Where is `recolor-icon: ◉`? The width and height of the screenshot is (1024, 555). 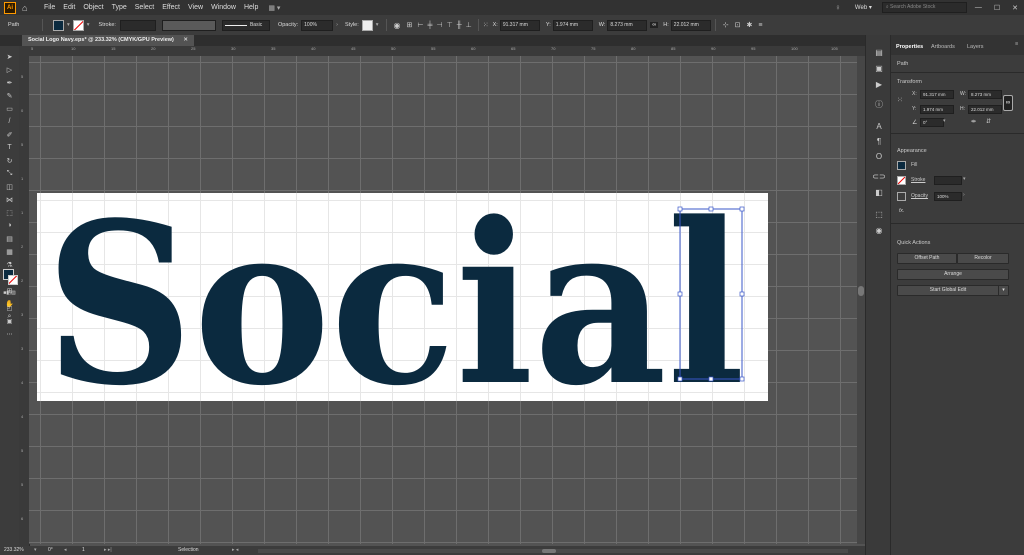 recolor-icon: ◉ is located at coordinates (397, 25).